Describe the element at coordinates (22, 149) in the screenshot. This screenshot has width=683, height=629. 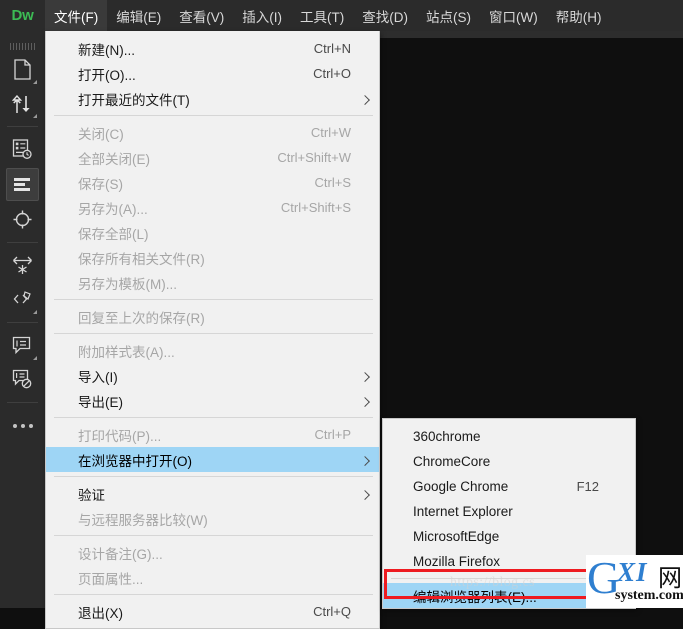
I see `assets-panel-icon` at that location.